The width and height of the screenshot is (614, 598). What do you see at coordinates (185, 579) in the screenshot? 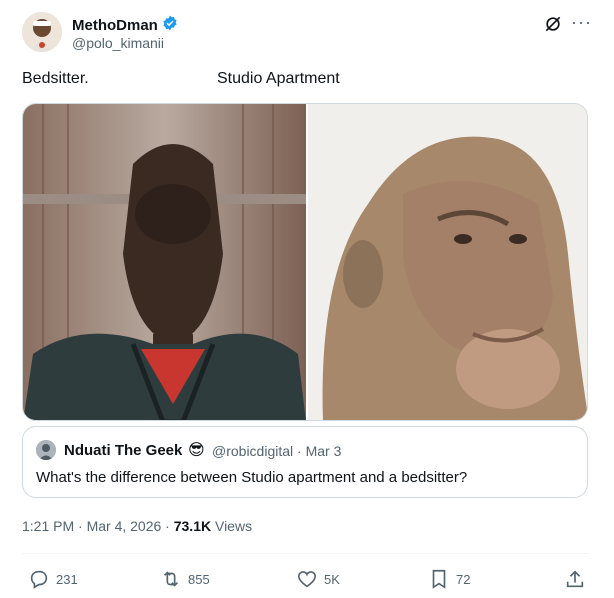
I see `repost-button: 855` at bounding box center [185, 579].